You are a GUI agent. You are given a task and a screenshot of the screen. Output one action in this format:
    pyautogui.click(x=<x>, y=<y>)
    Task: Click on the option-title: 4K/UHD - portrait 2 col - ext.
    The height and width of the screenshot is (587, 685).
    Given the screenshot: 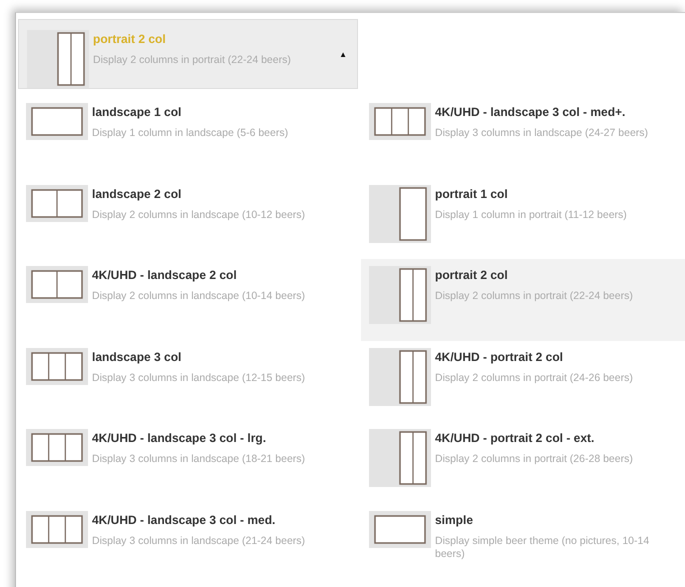 What is the action you would take?
    pyautogui.click(x=515, y=438)
    